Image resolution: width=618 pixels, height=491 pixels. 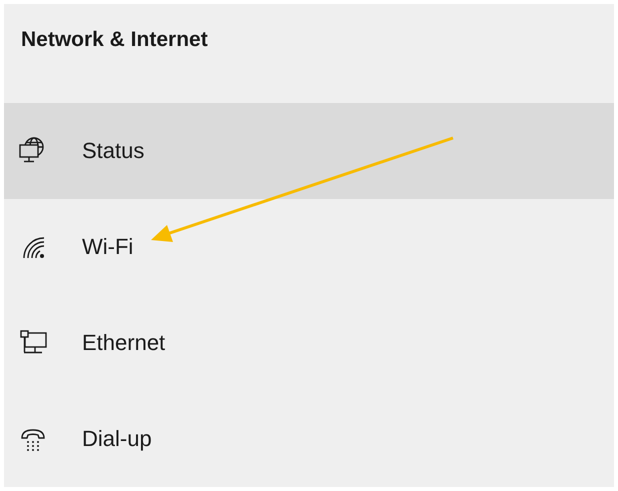 What do you see at coordinates (114, 40) in the screenshot?
I see `section-title: Network & Internet` at bounding box center [114, 40].